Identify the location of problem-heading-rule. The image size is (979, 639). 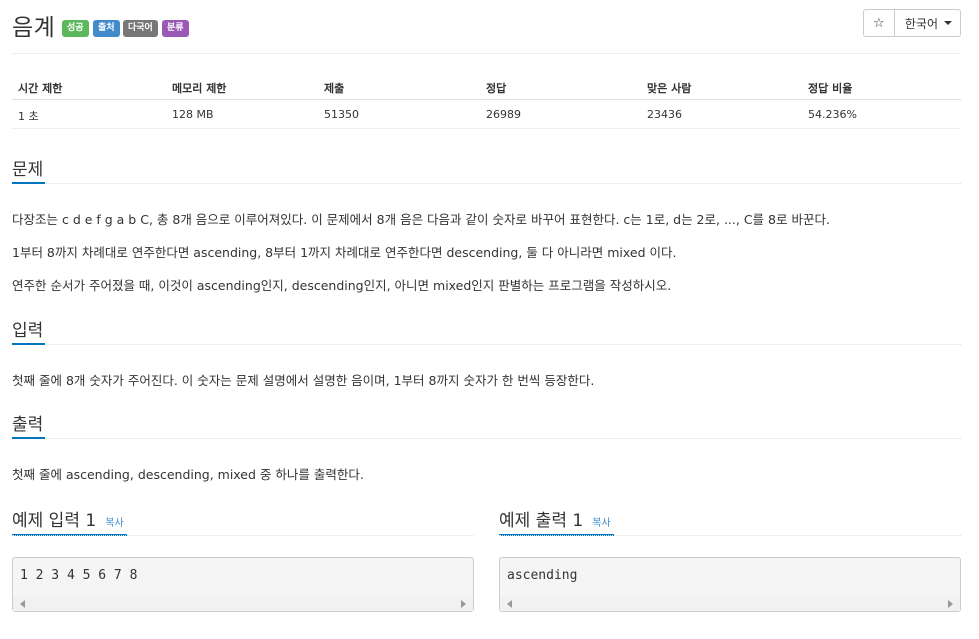
(486, 183).